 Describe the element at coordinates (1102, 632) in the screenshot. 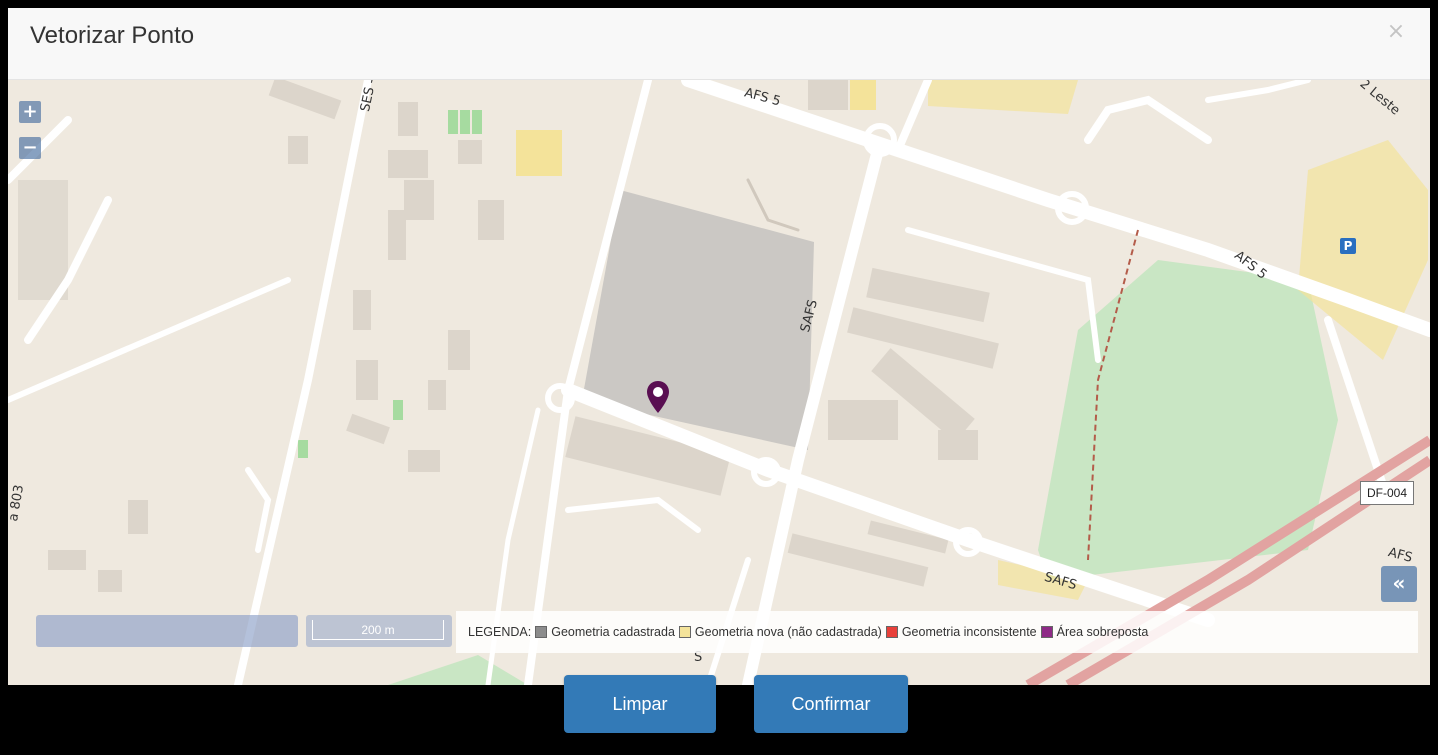

I see `legend-label: Área sobreposta` at that location.